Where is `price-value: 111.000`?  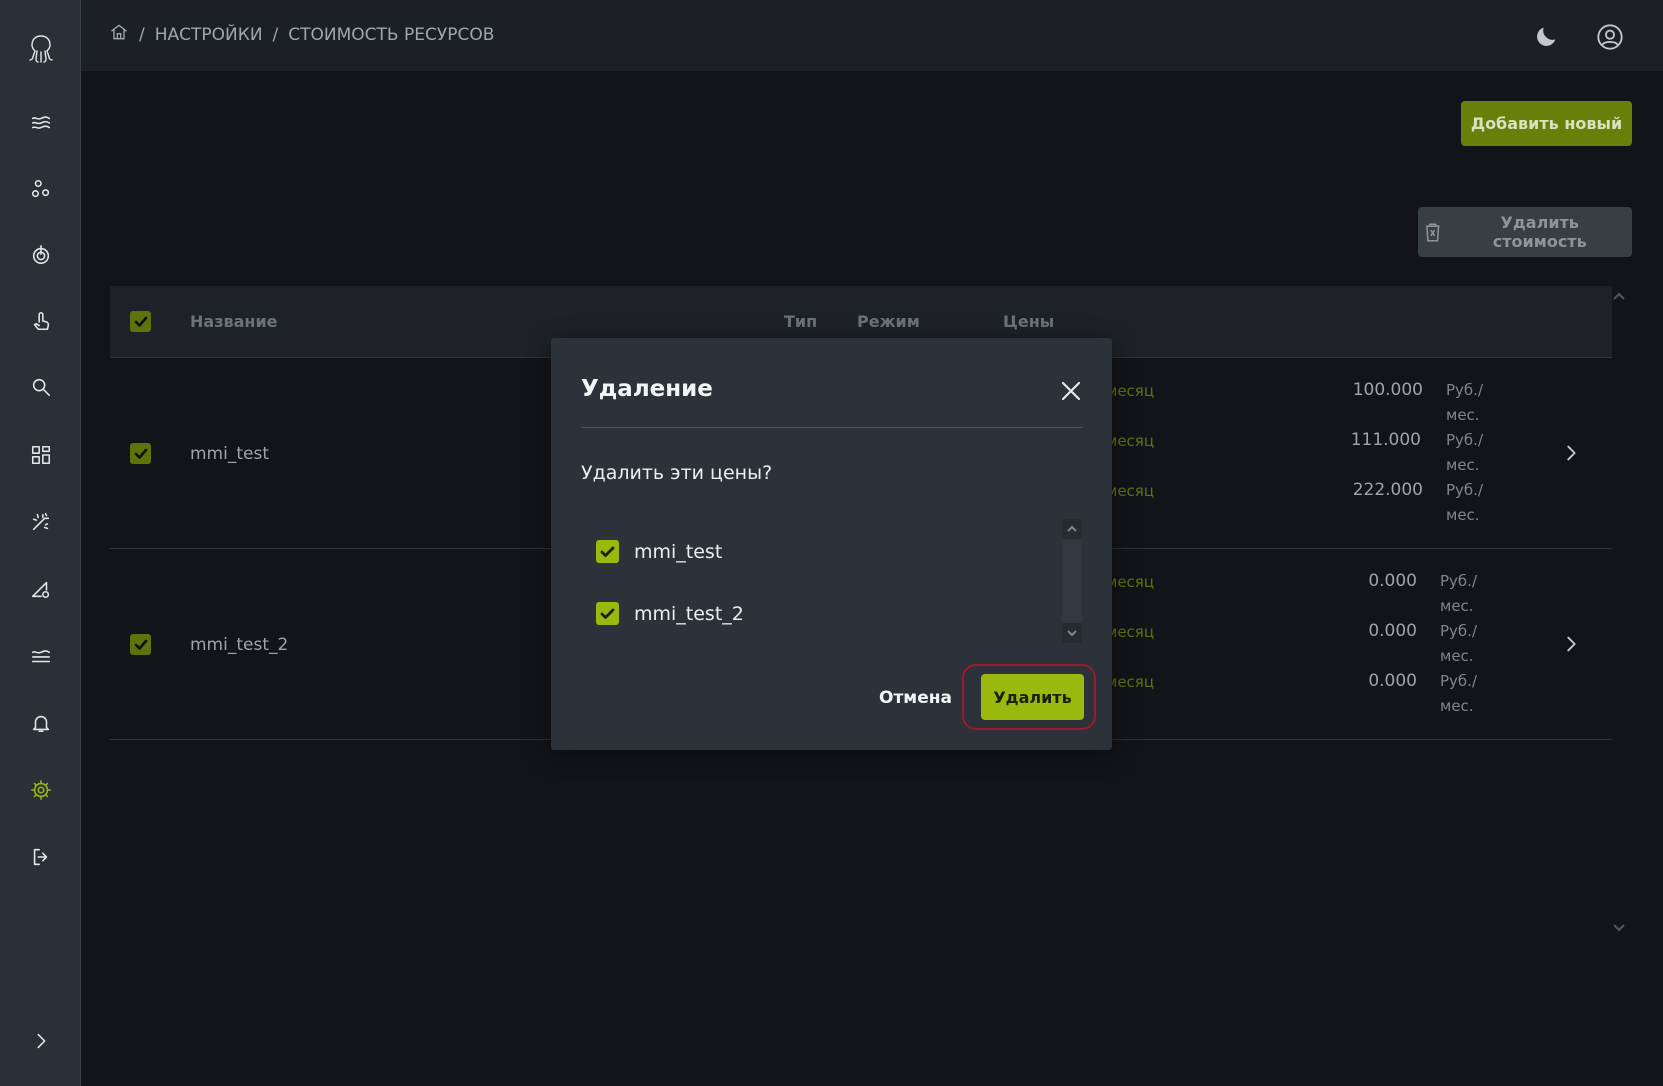 price-value: 111.000 is located at coordinates (1385, 440).